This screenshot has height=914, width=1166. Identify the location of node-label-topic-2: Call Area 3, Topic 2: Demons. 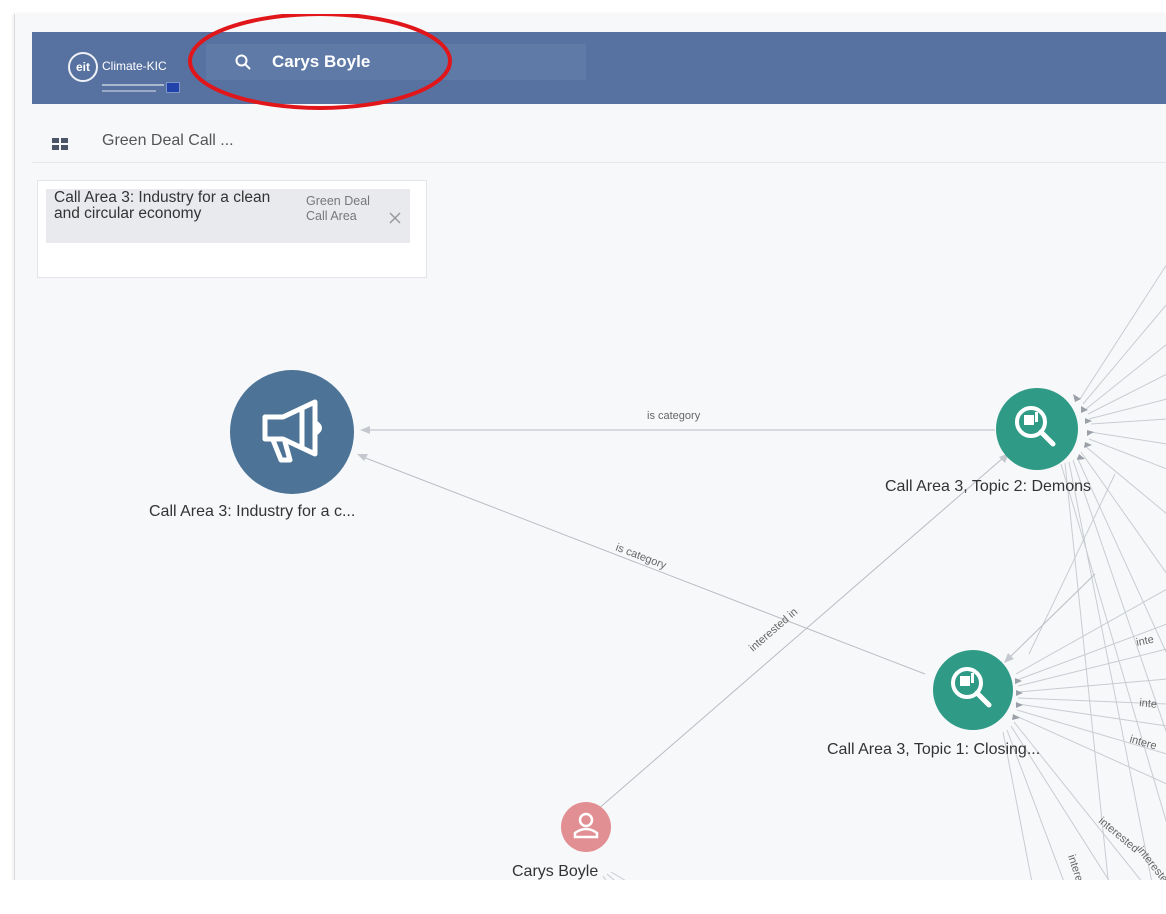
(988, 486).